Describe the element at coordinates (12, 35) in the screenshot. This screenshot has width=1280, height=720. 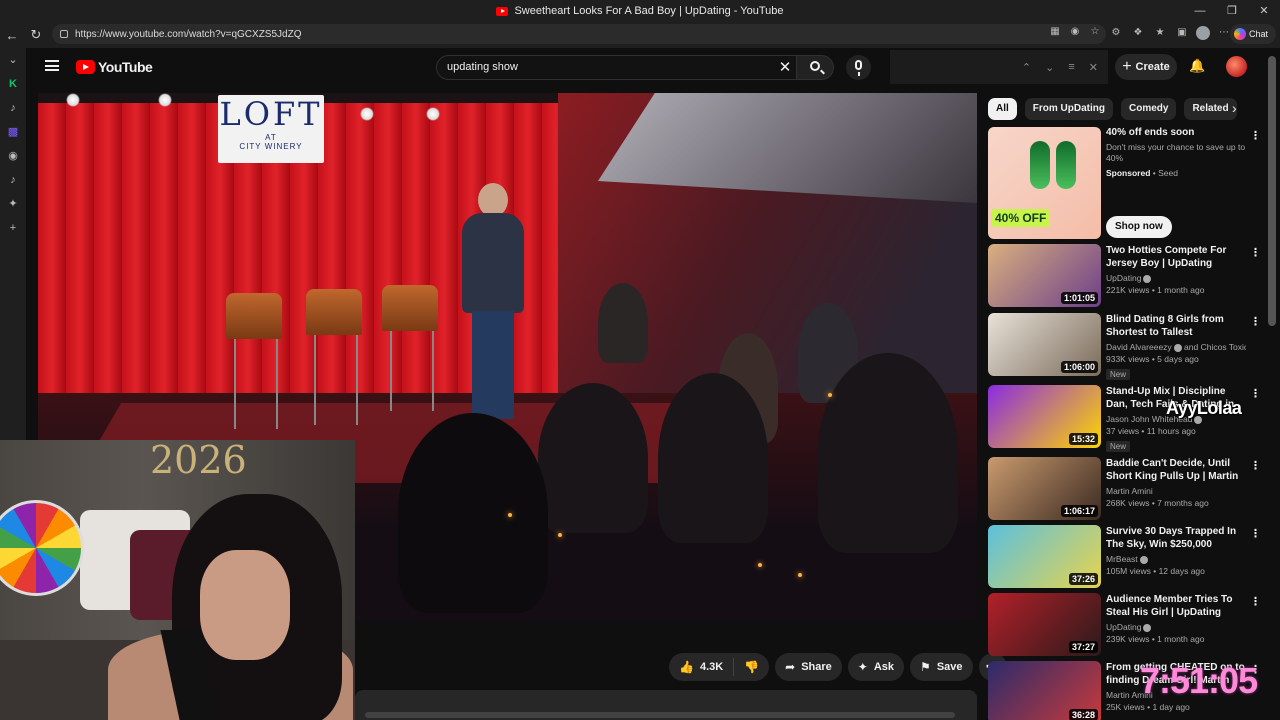
I see `back-button: ←` at that location.